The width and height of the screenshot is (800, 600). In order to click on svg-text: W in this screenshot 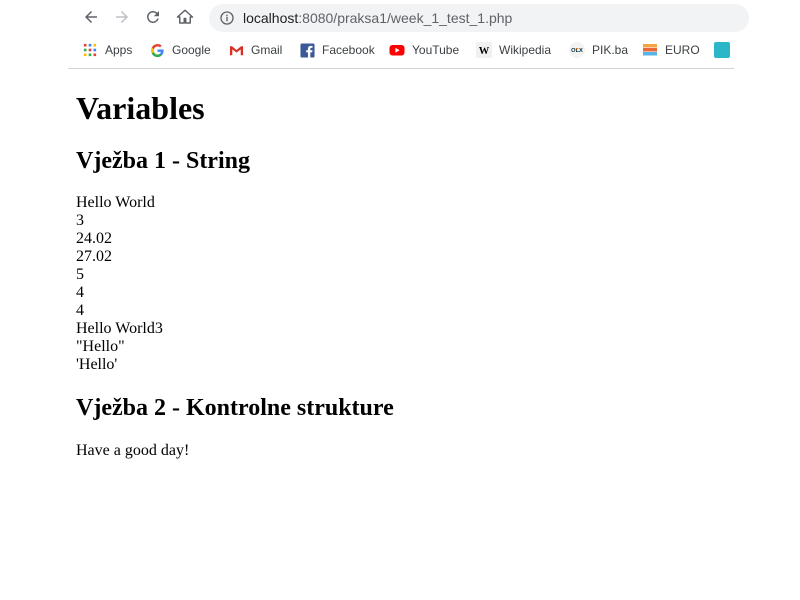, I will do `click(484, 51)`.